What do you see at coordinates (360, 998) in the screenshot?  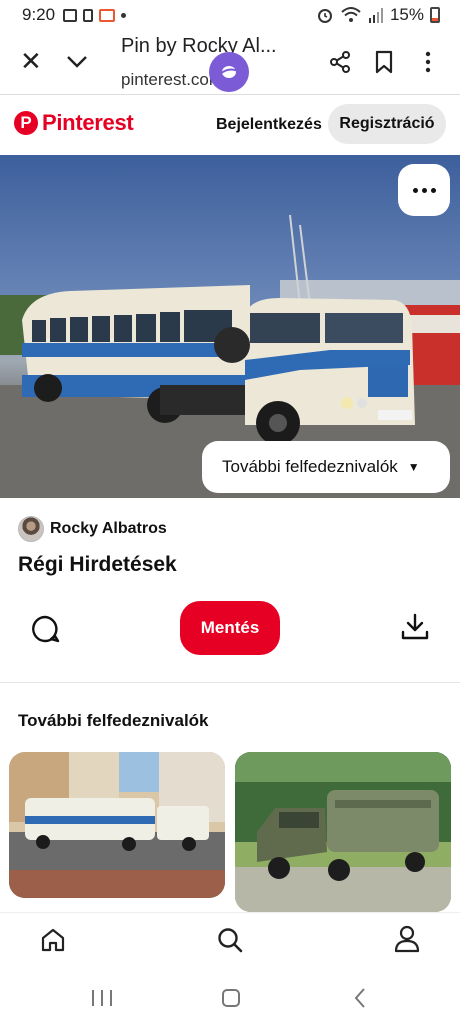 I see `back-icon` at bounding box center [360, 998].